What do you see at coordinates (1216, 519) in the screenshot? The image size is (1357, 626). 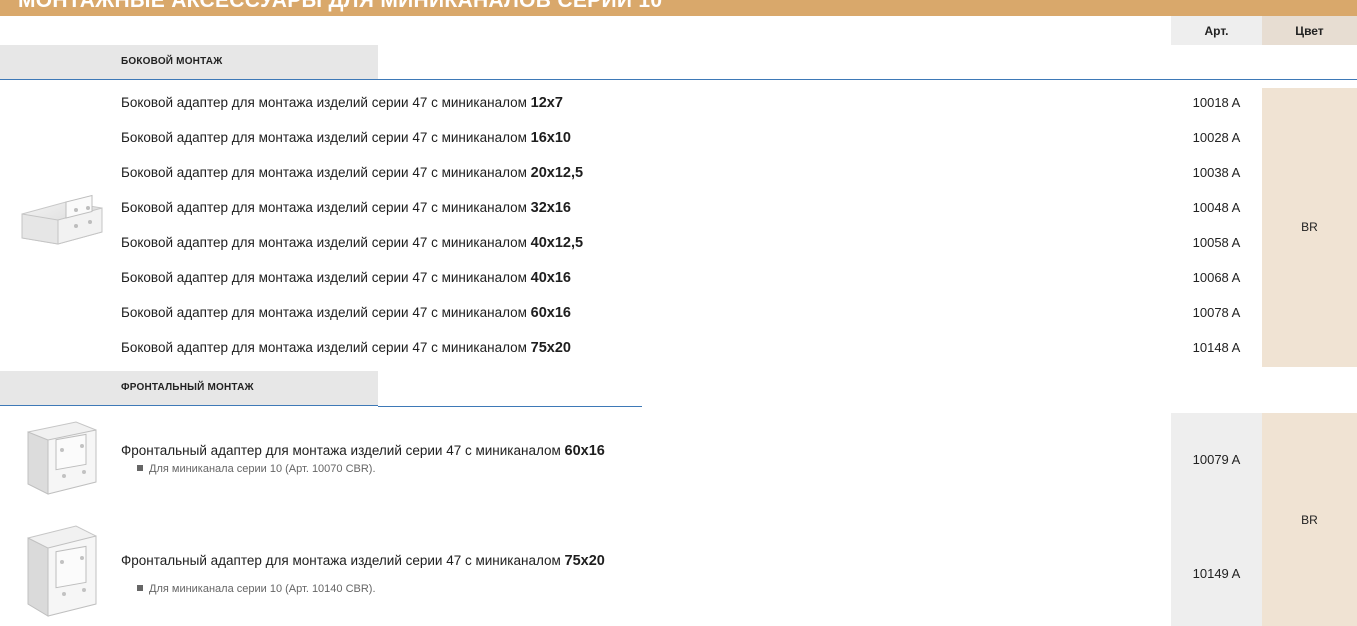 I see `art-column-front` at bounding box center [1216, 519].